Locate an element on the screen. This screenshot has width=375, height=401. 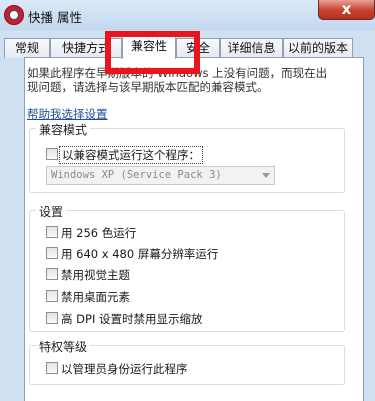
tab-details: 详细信息 is located at coordinates (251, 48).